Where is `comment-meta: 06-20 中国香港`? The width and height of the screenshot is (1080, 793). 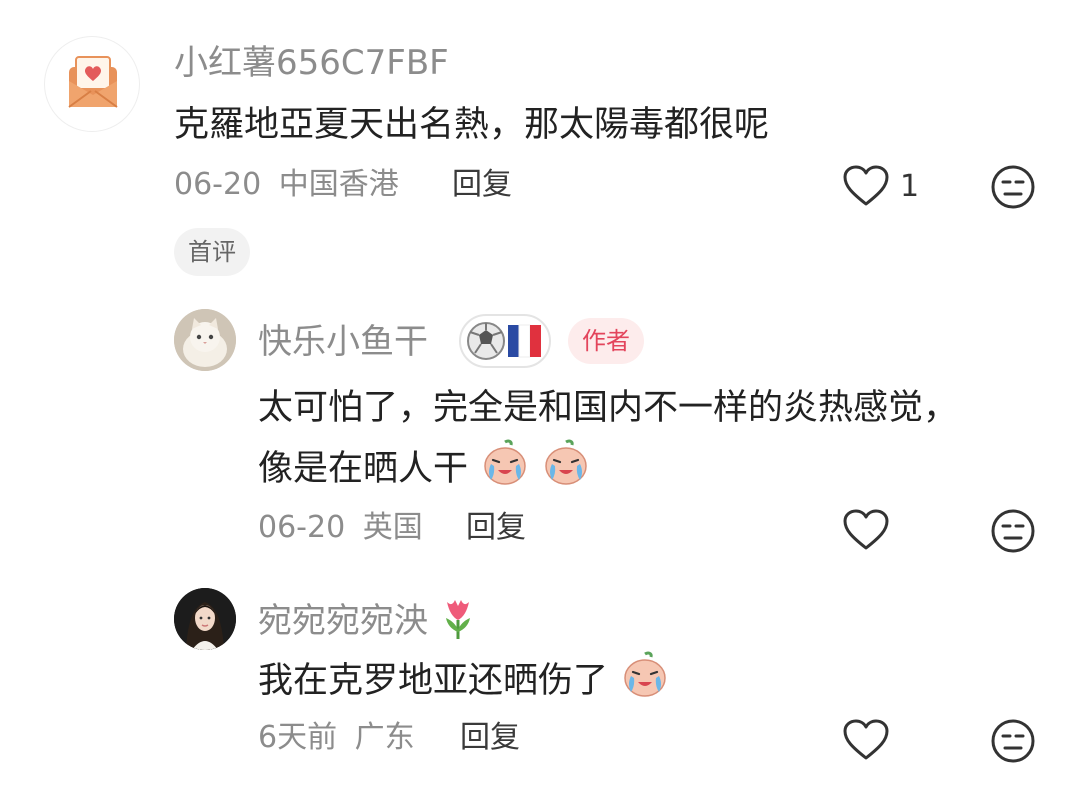
comment-meta: 06-20 中国香港 is located at coordinates (286, 185).